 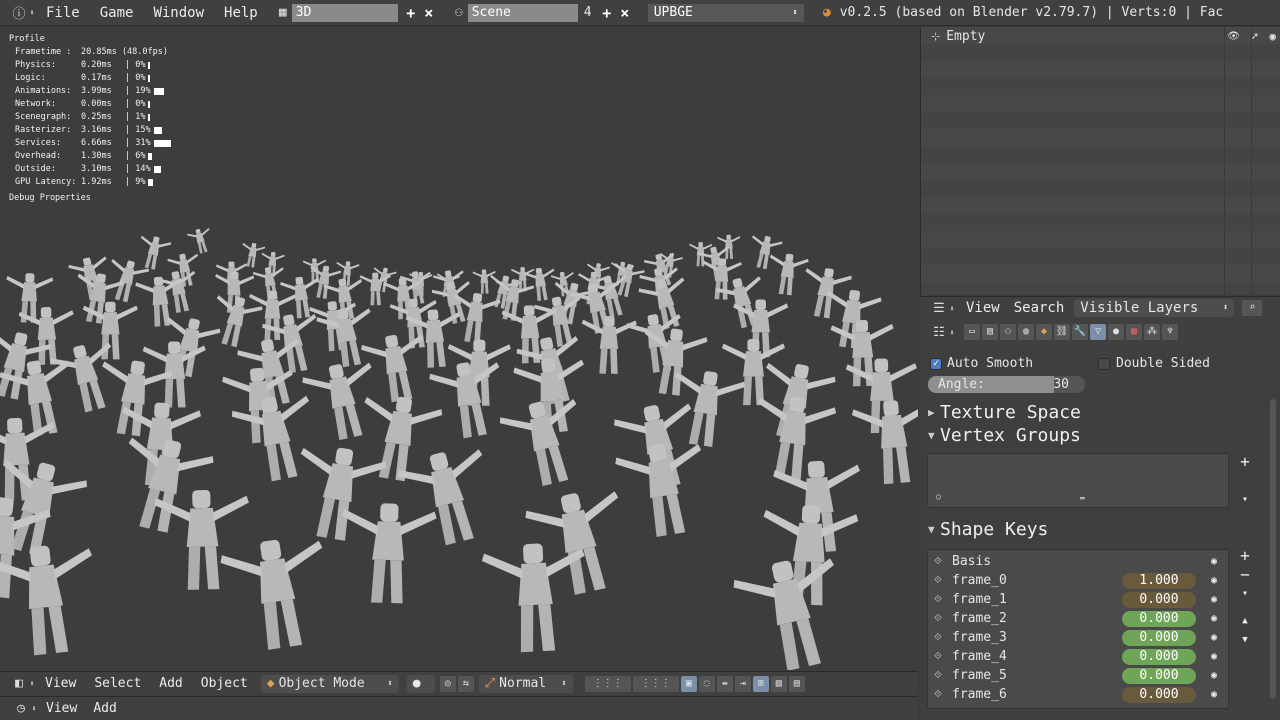 I want to click on shape-key-name: frame_5, so click(x=979, y=675).